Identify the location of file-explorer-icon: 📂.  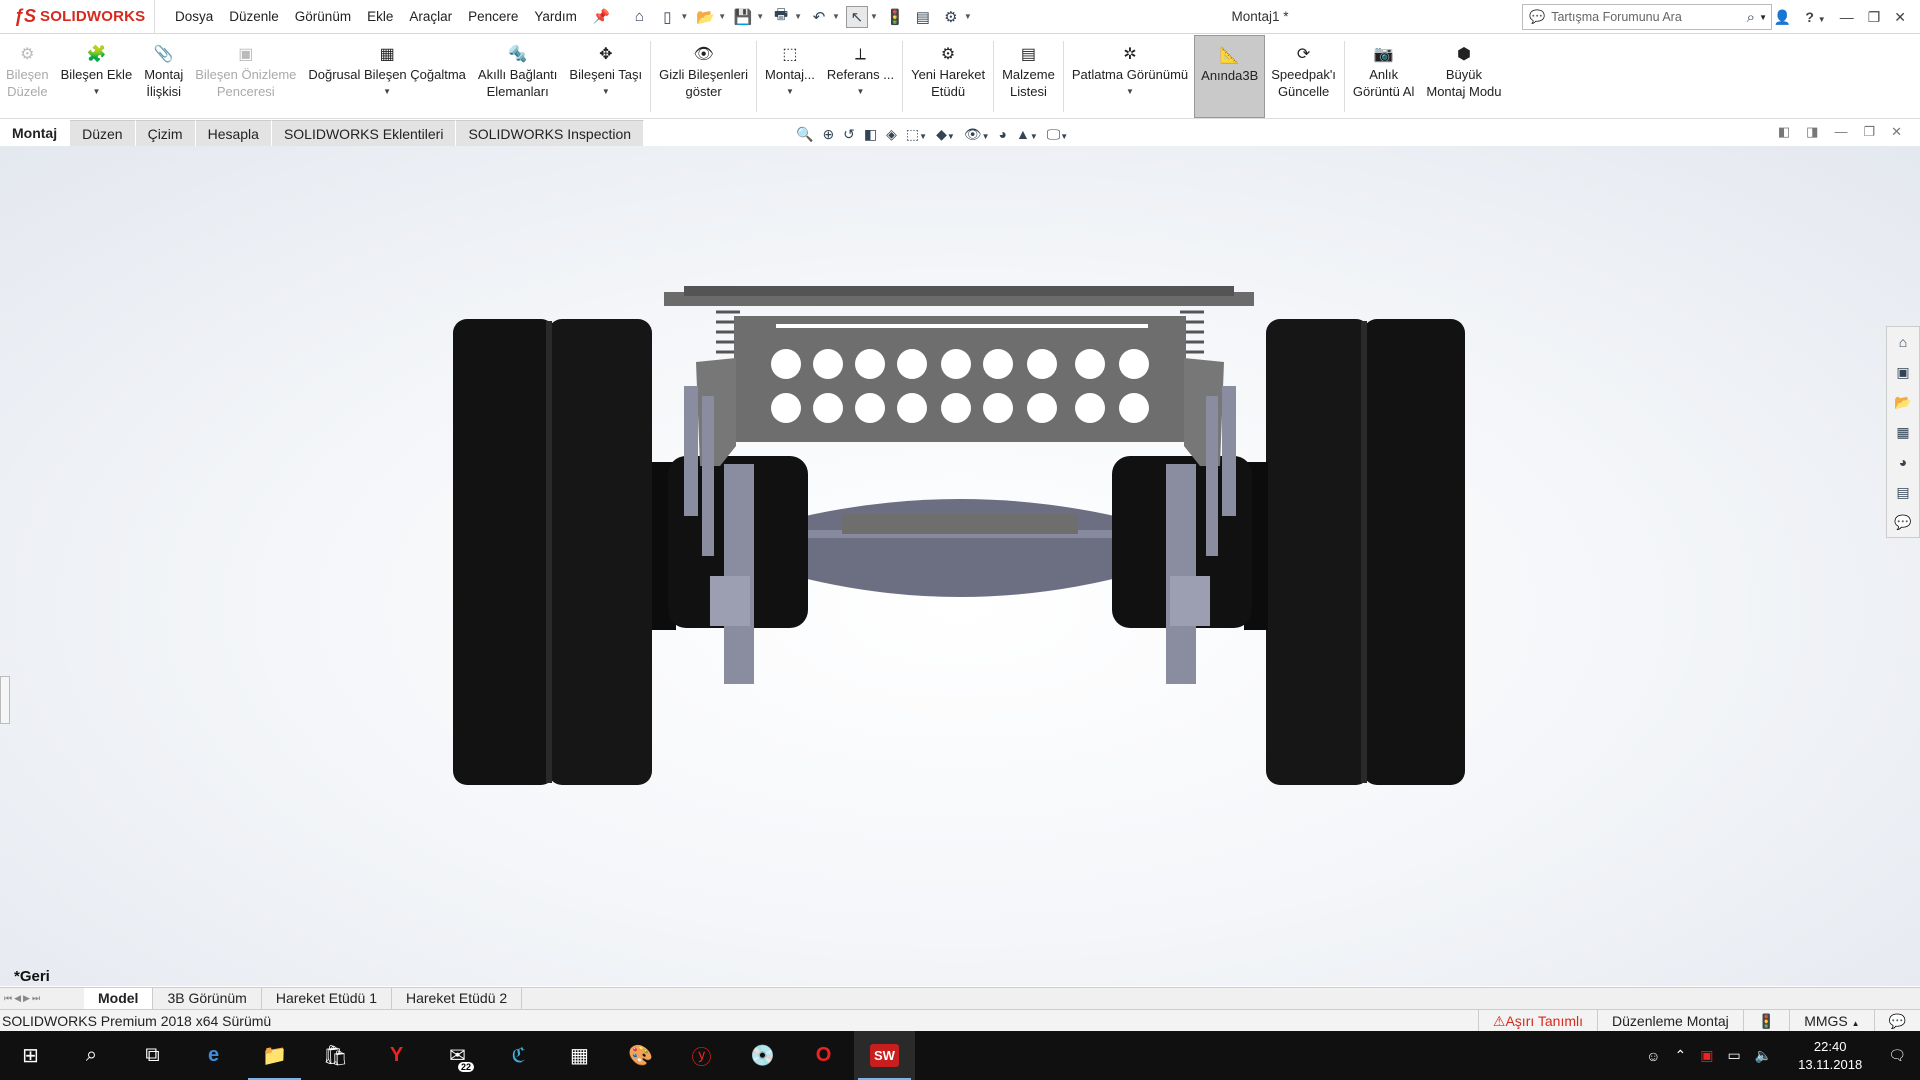
(1903, 402).